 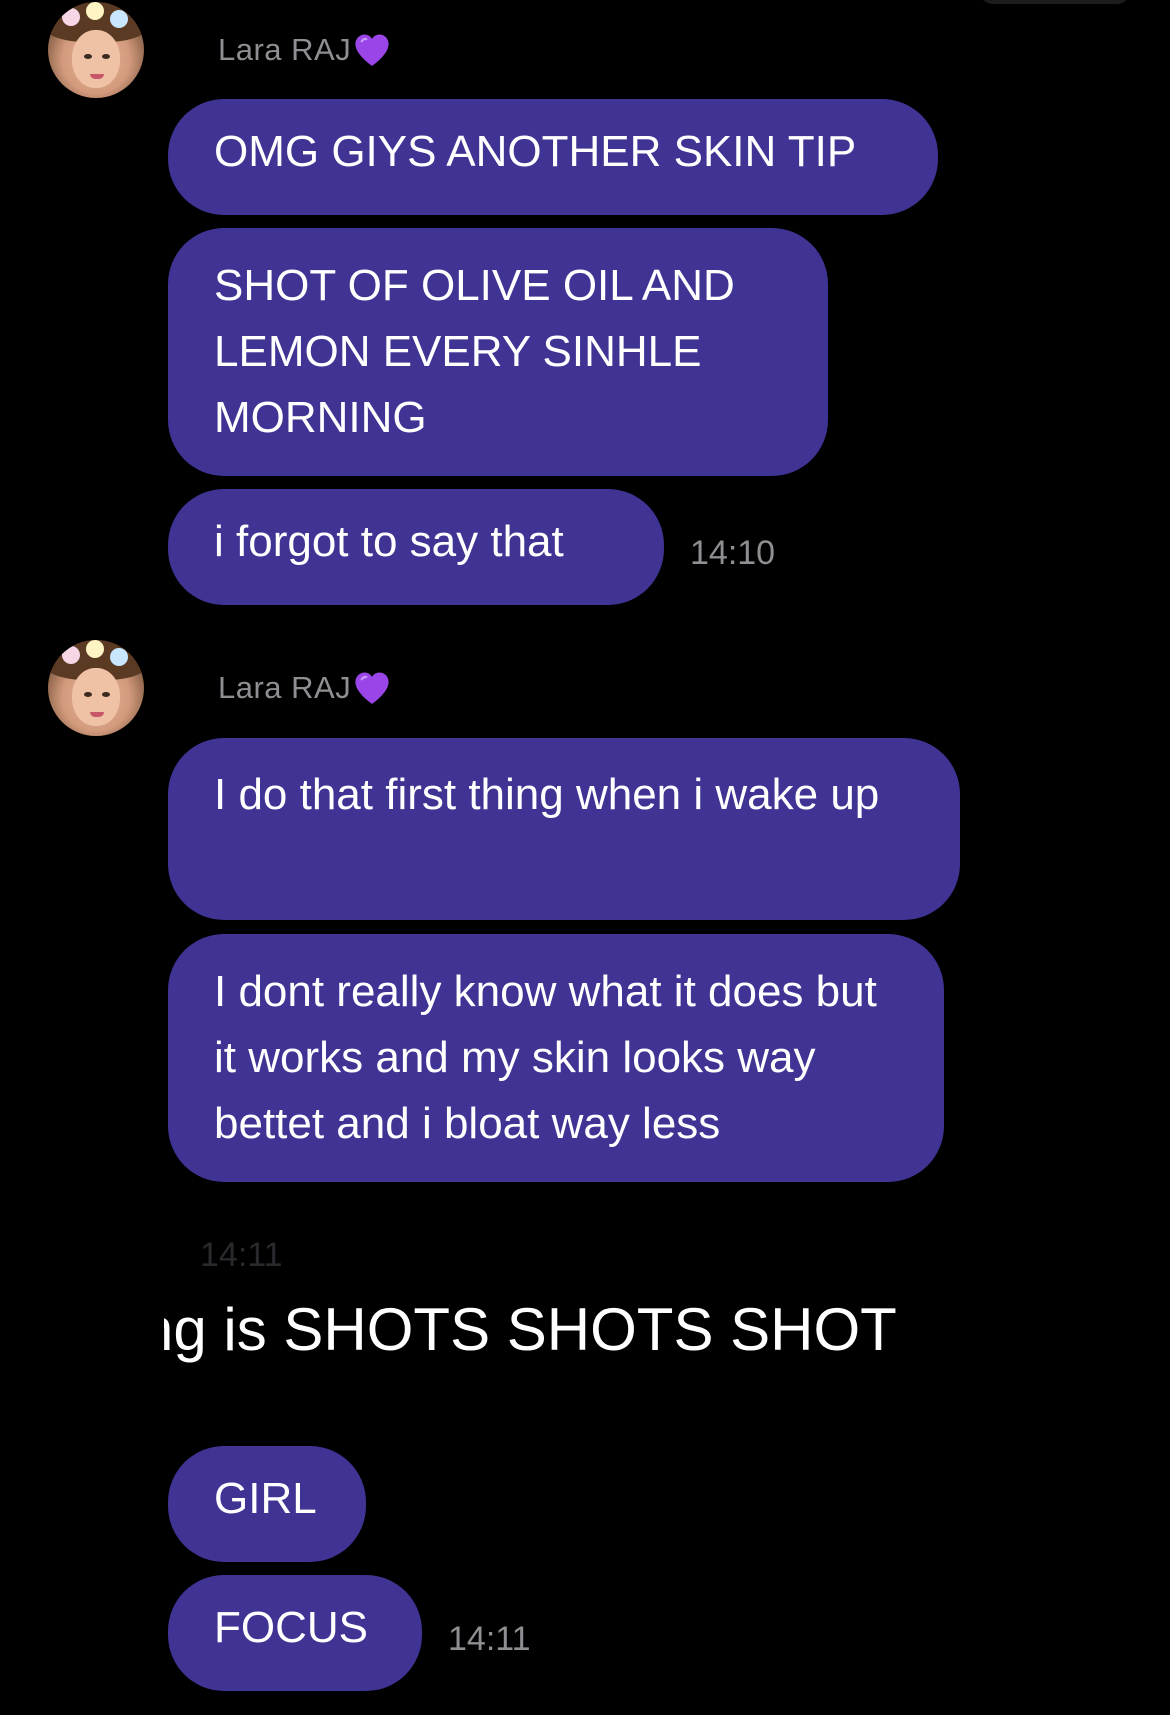 What do you see at coordinates (389, 541) in the screenshot?
I see `message-text: i forgot to say that` at bounding box center [389, 541].